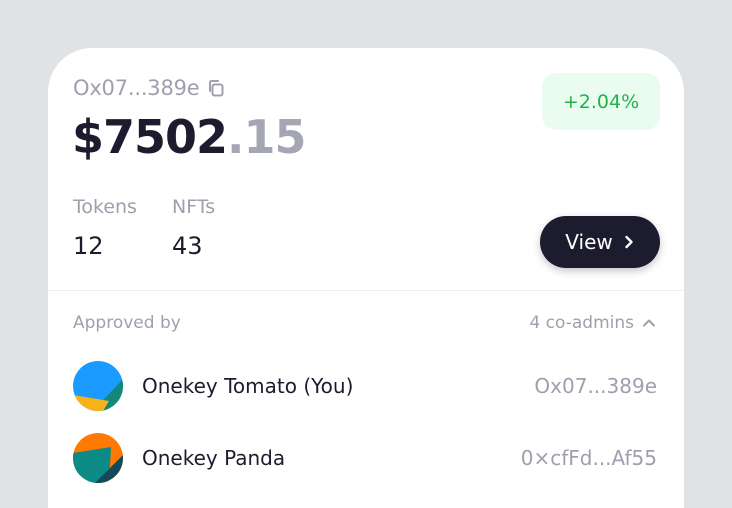 The width and height of the screenshot is (732, 508). Describe the element at coordinates (216, 88) in the screenshot. I see `copy-icon` at that location.